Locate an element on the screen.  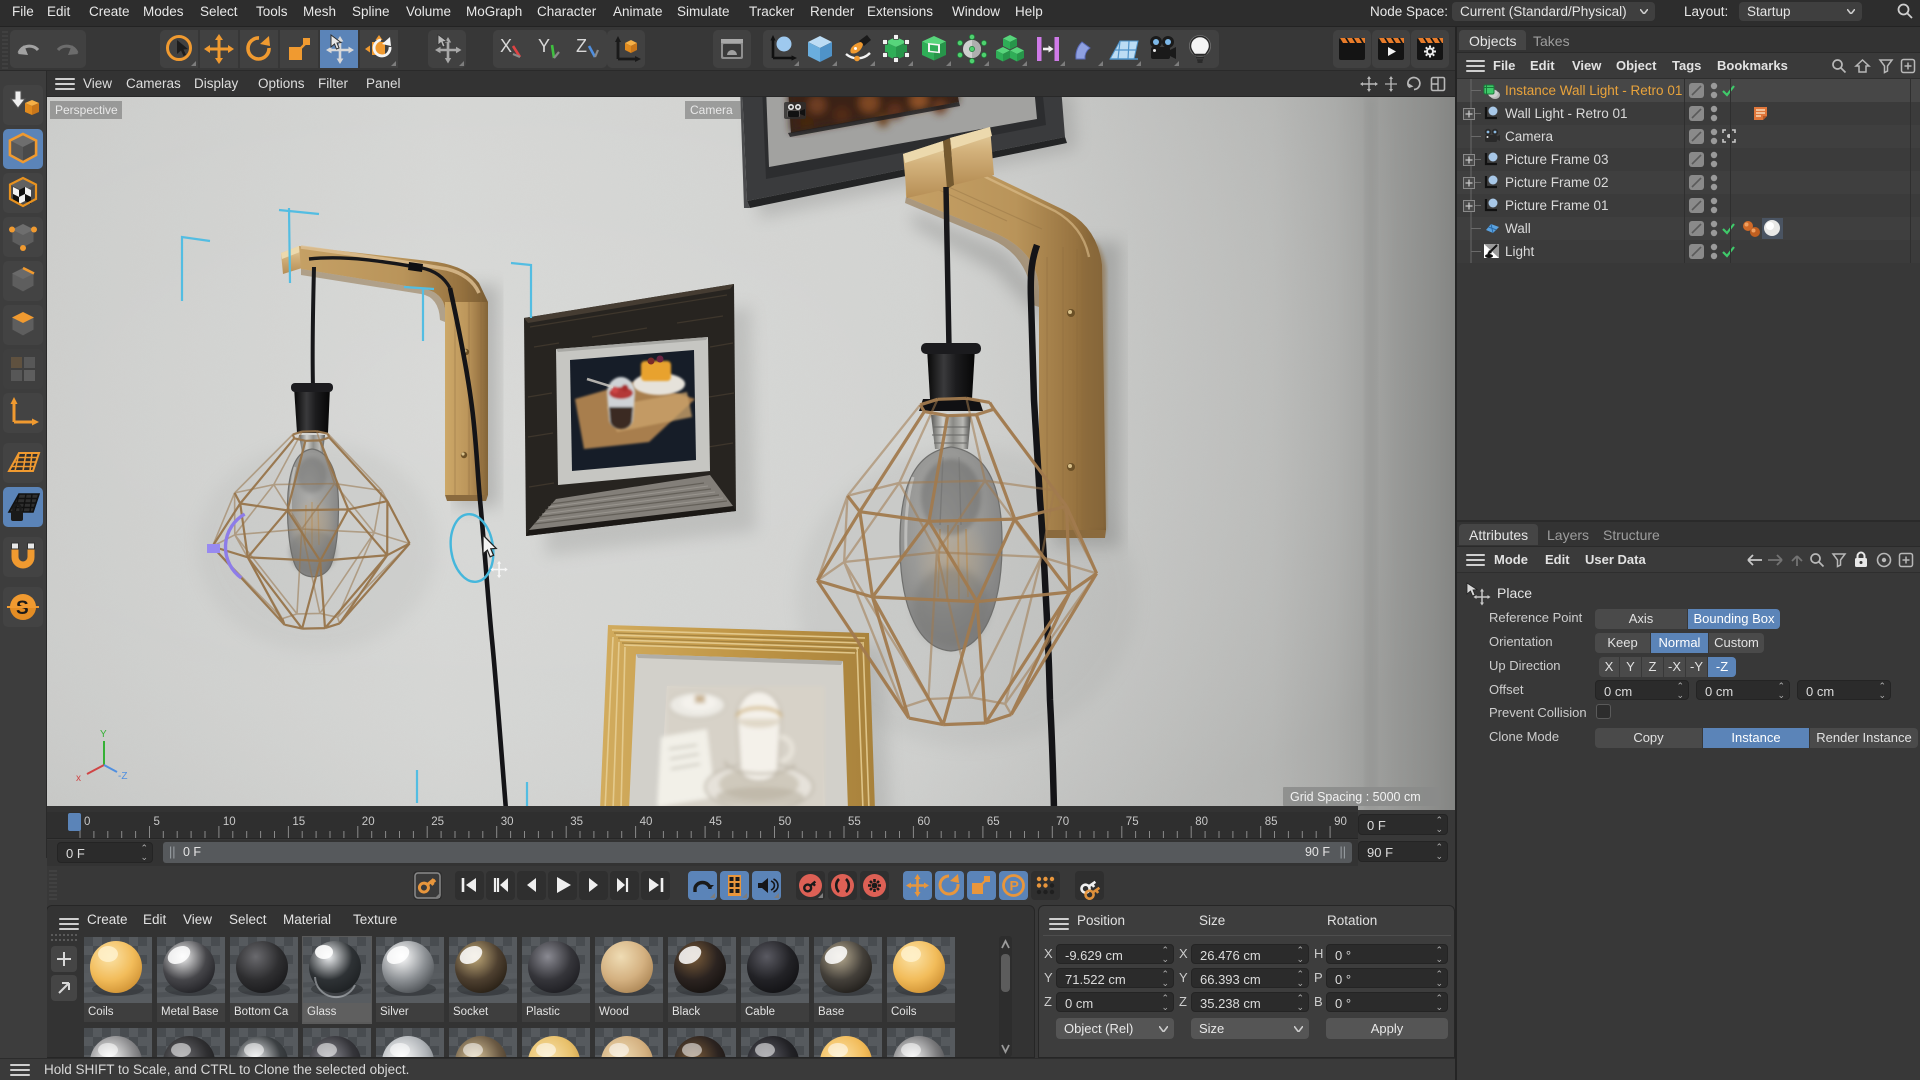
svg-text: 0 is located at coordinates (87, 822).